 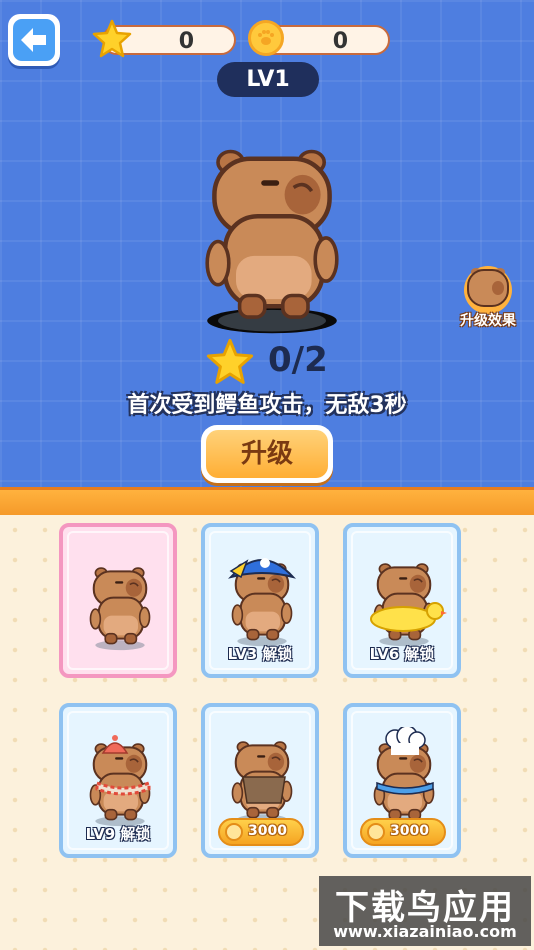 I want to click on skill-description: 首次受到鳄鱼攻击，无敌3秒, so click(x=267, y=405).